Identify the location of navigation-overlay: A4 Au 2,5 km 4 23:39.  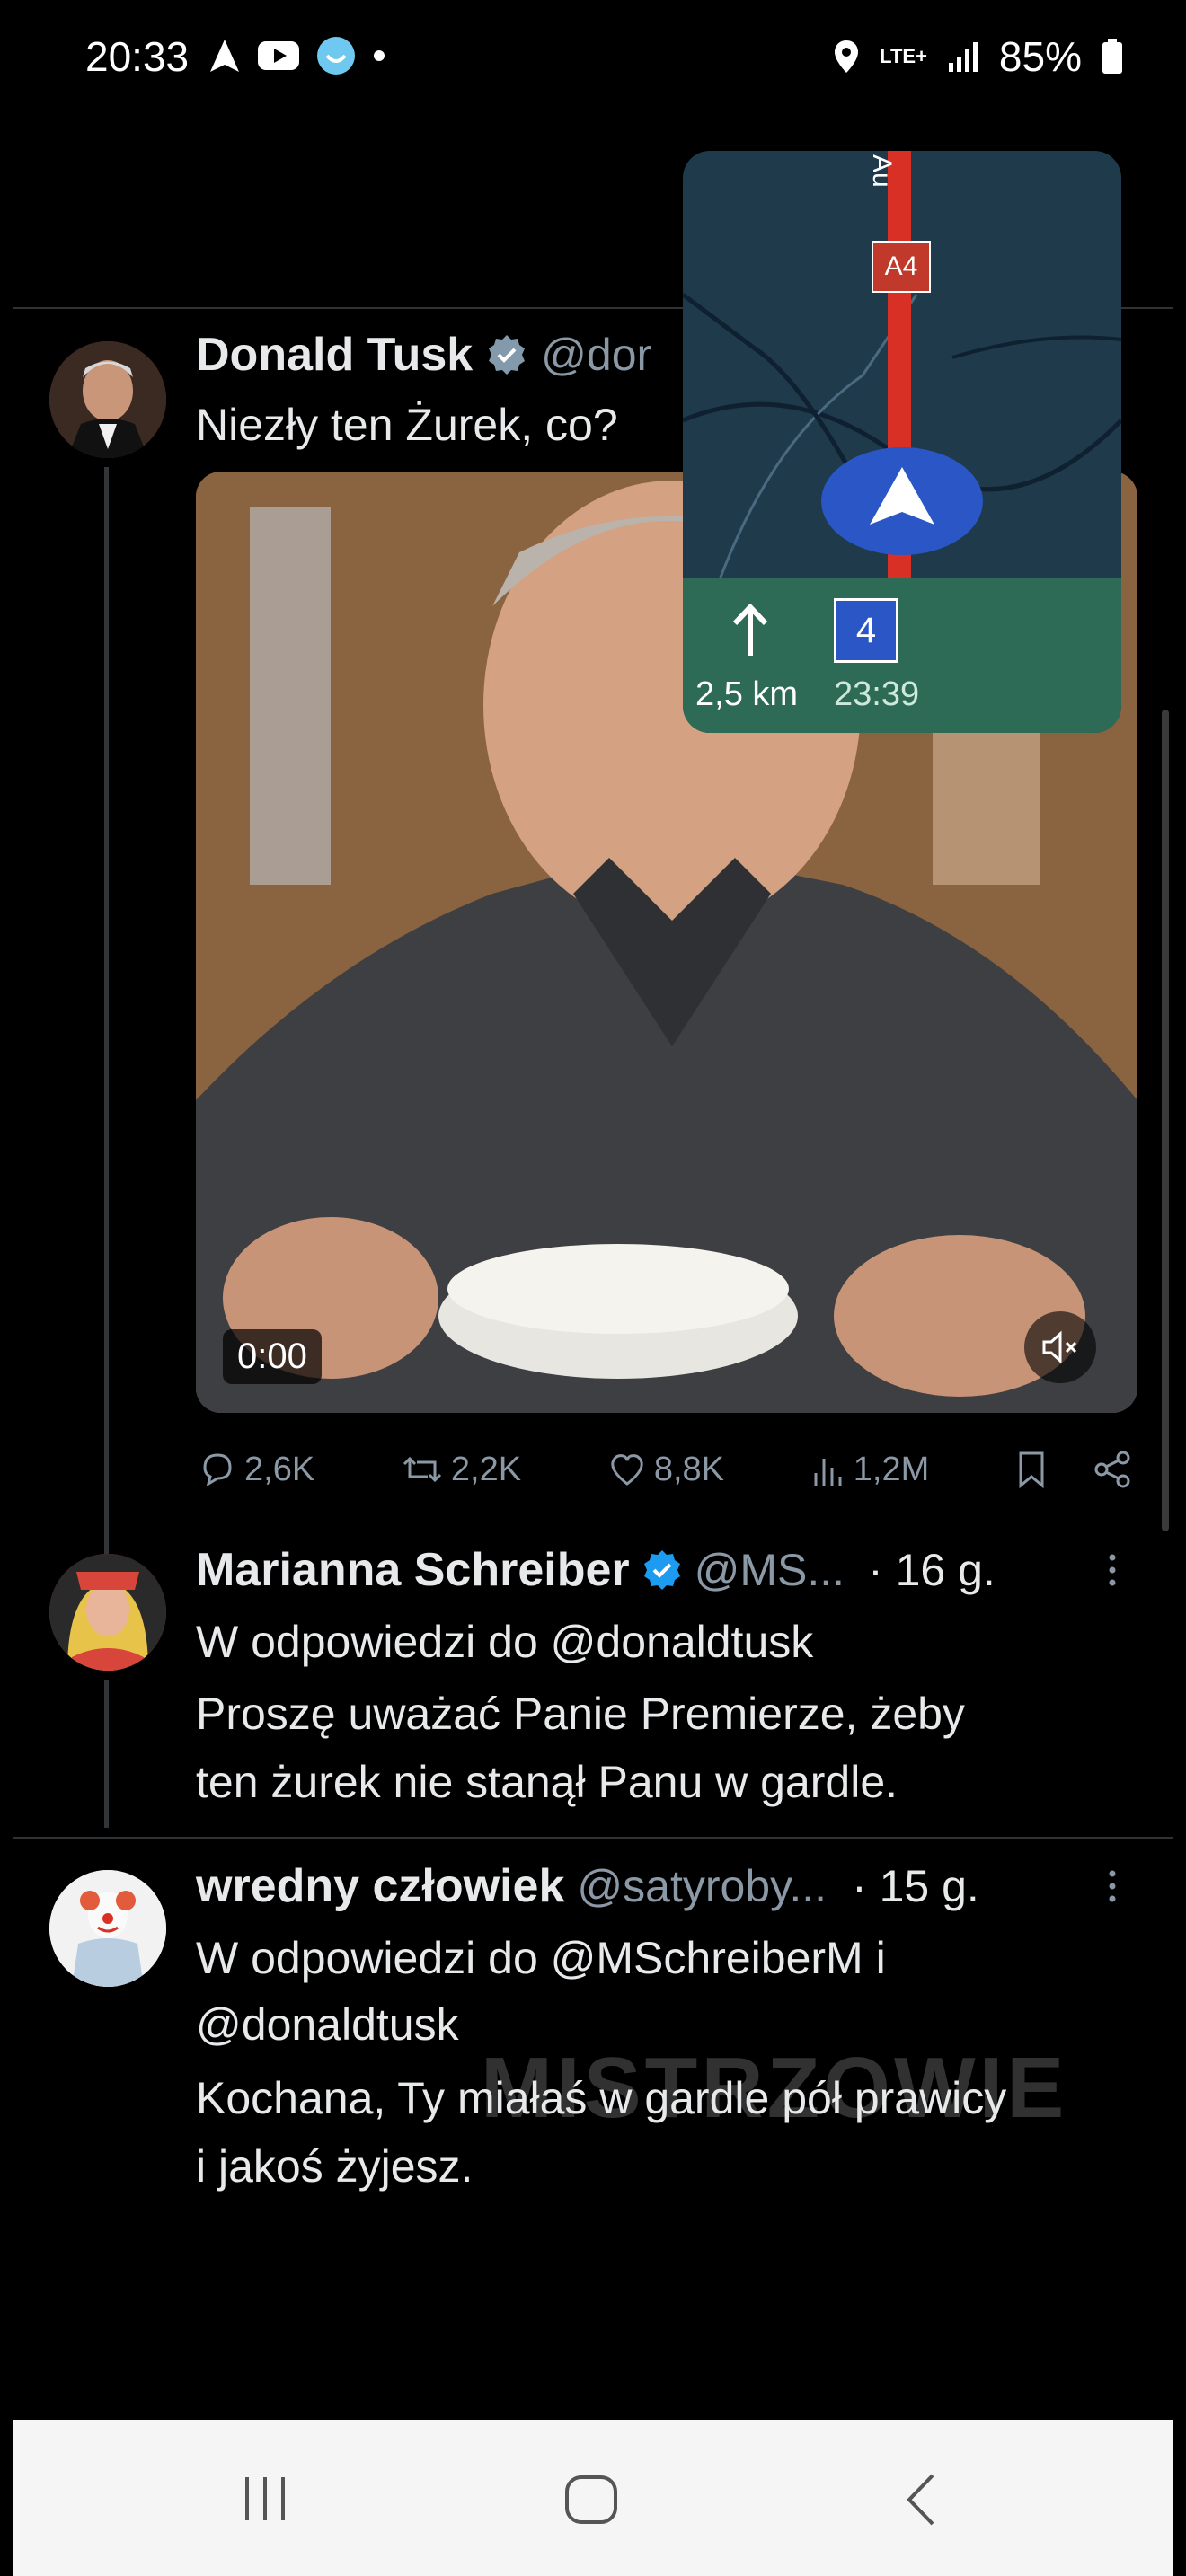
(902, 442).